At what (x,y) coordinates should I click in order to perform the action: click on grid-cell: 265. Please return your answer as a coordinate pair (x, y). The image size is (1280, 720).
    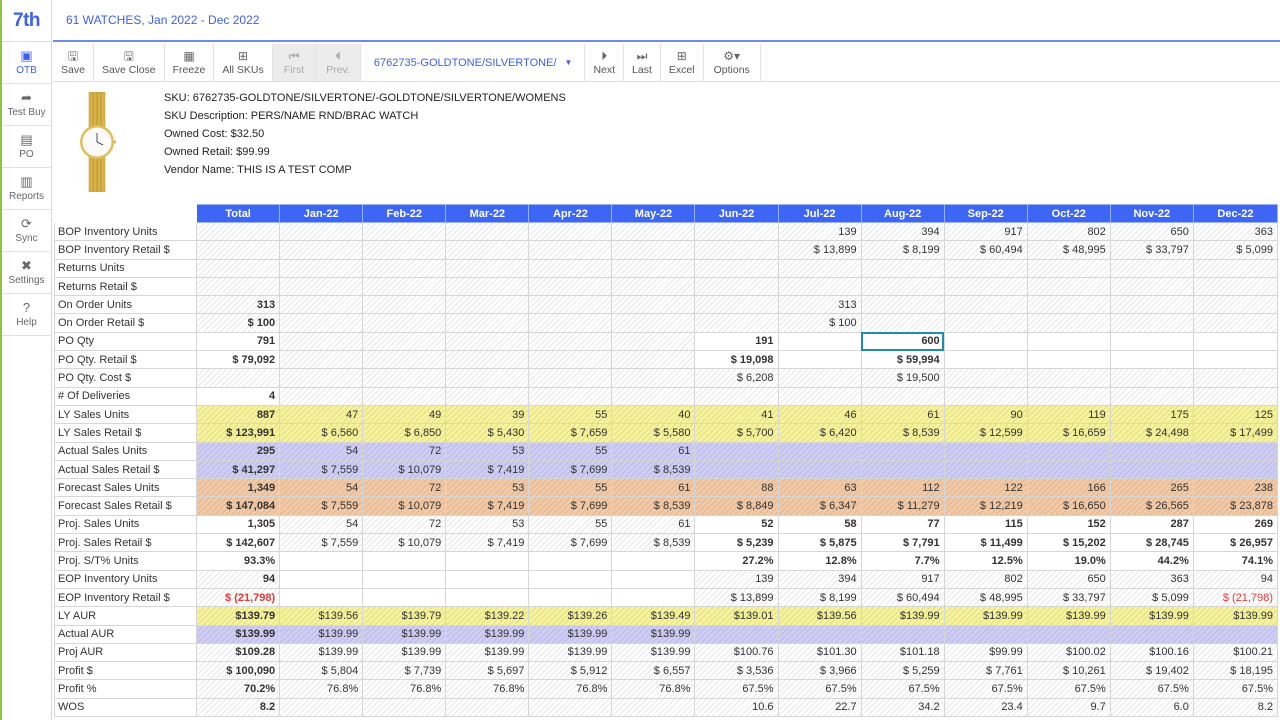
    Looking at the image, I should click on (1151, 488).